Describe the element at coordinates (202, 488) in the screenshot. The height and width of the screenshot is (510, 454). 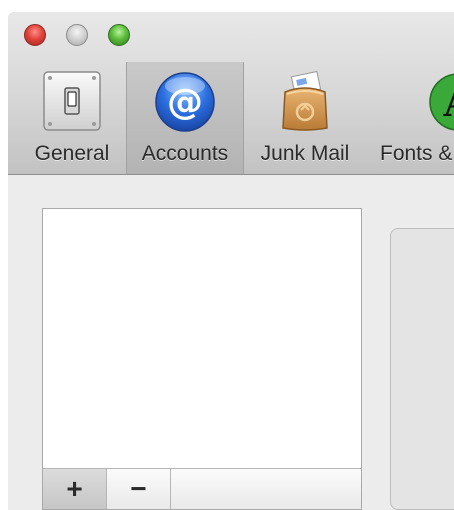
I see `accounts-list-footer: + −` at that location.